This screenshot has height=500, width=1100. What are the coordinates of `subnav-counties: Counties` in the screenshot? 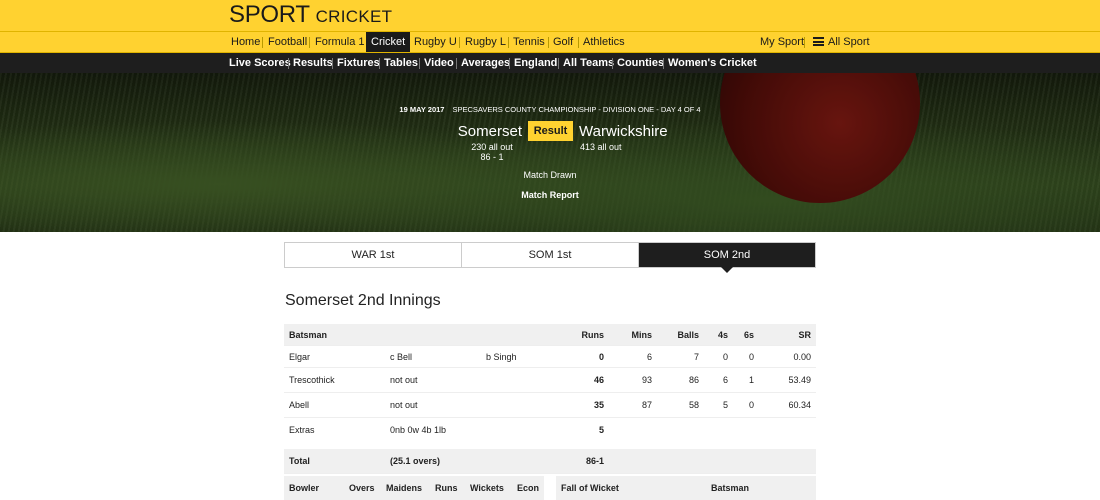 It's located at (640, 63).